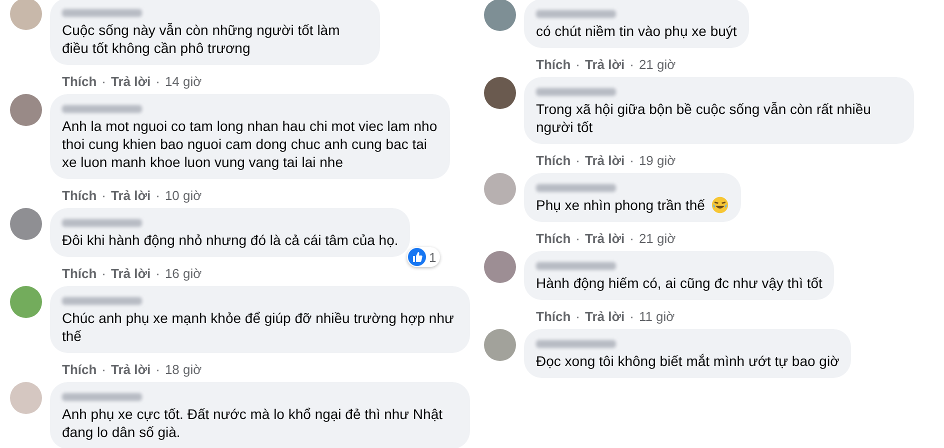  Describe the element at coordinates (183, 195) in the screenshot. I see `comment-time: 10 giờ` at that location.